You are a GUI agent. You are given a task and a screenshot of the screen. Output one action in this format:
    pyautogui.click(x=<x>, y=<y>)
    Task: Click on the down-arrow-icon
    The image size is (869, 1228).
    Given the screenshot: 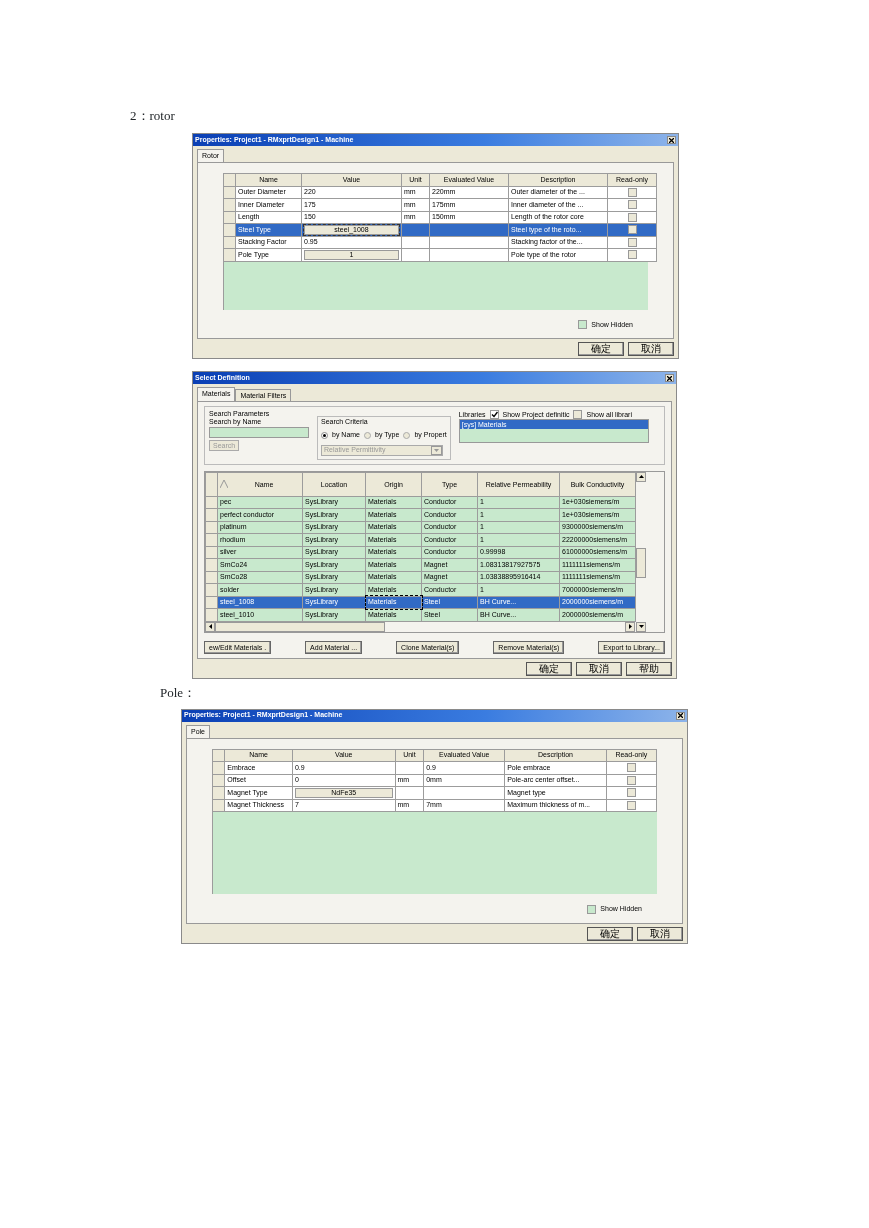 What is the action you would take?
    pyautogui.click(x=641, y=626)
    